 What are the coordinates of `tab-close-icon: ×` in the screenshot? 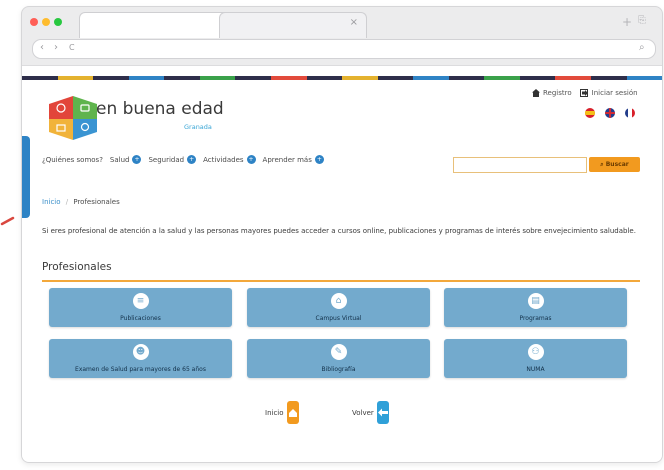 It's located at (354, 22).